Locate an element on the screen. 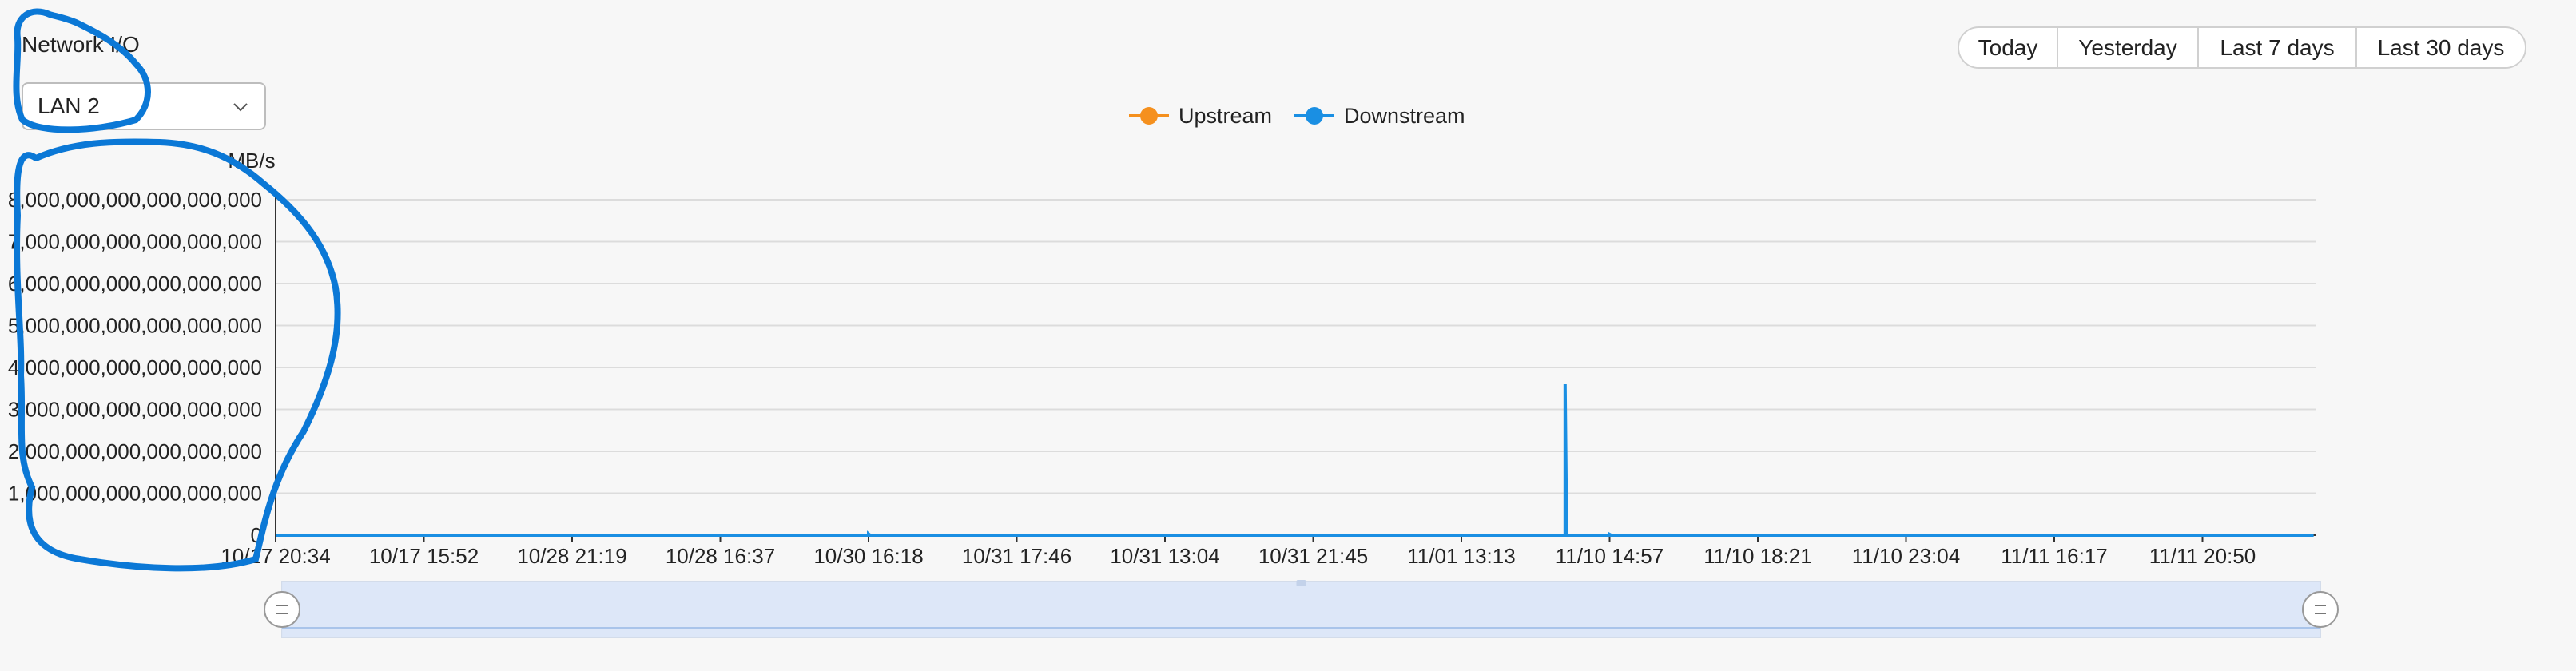 Image resolution: width=2576 pixels, height=671 pixels. x-tick-label: 10/28 16:37 is located at coordinates (720, 556).